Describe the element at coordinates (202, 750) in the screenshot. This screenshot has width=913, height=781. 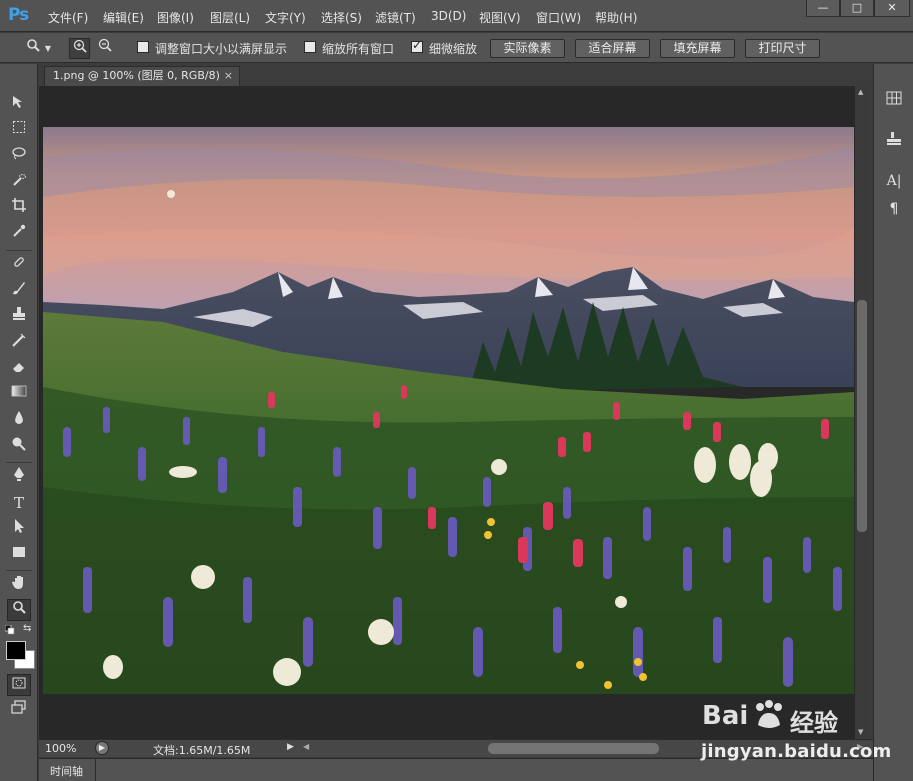
I see `document-size: 文档:1.65M/1.65M` at that location.